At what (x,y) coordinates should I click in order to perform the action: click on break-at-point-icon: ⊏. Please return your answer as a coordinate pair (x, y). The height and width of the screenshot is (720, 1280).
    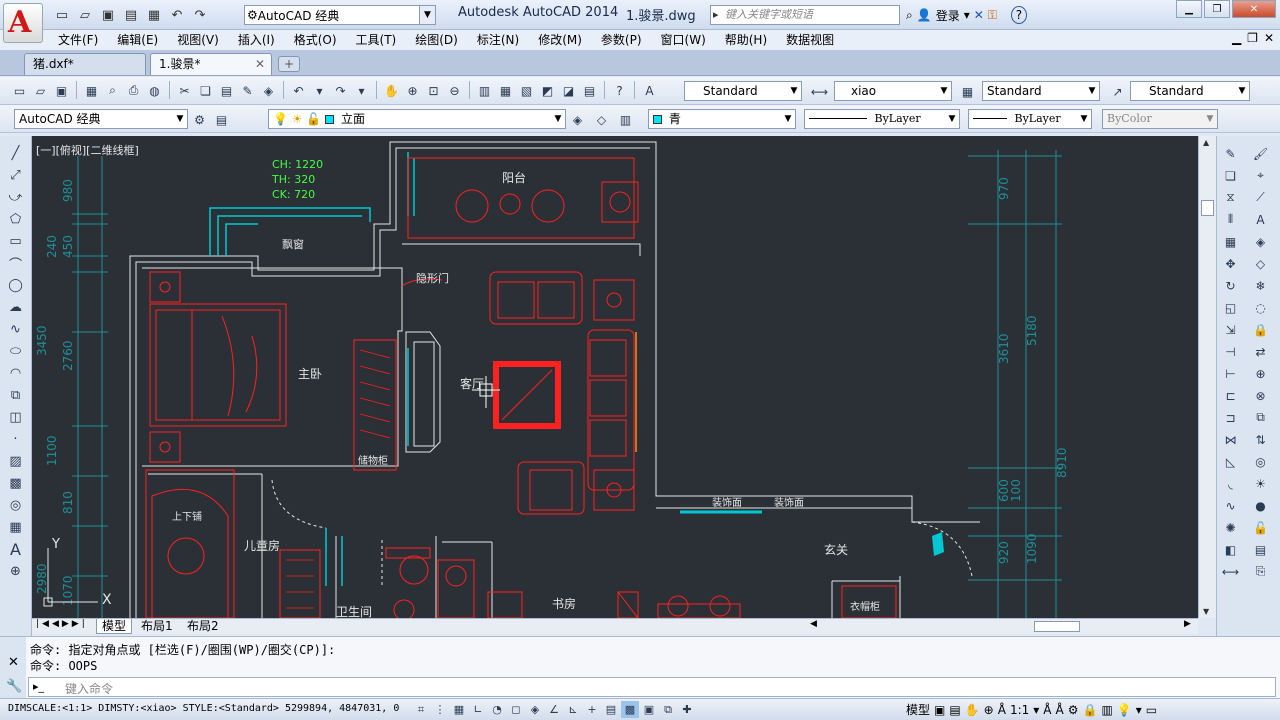
    Looking at the image, I should click on (1230, 395).